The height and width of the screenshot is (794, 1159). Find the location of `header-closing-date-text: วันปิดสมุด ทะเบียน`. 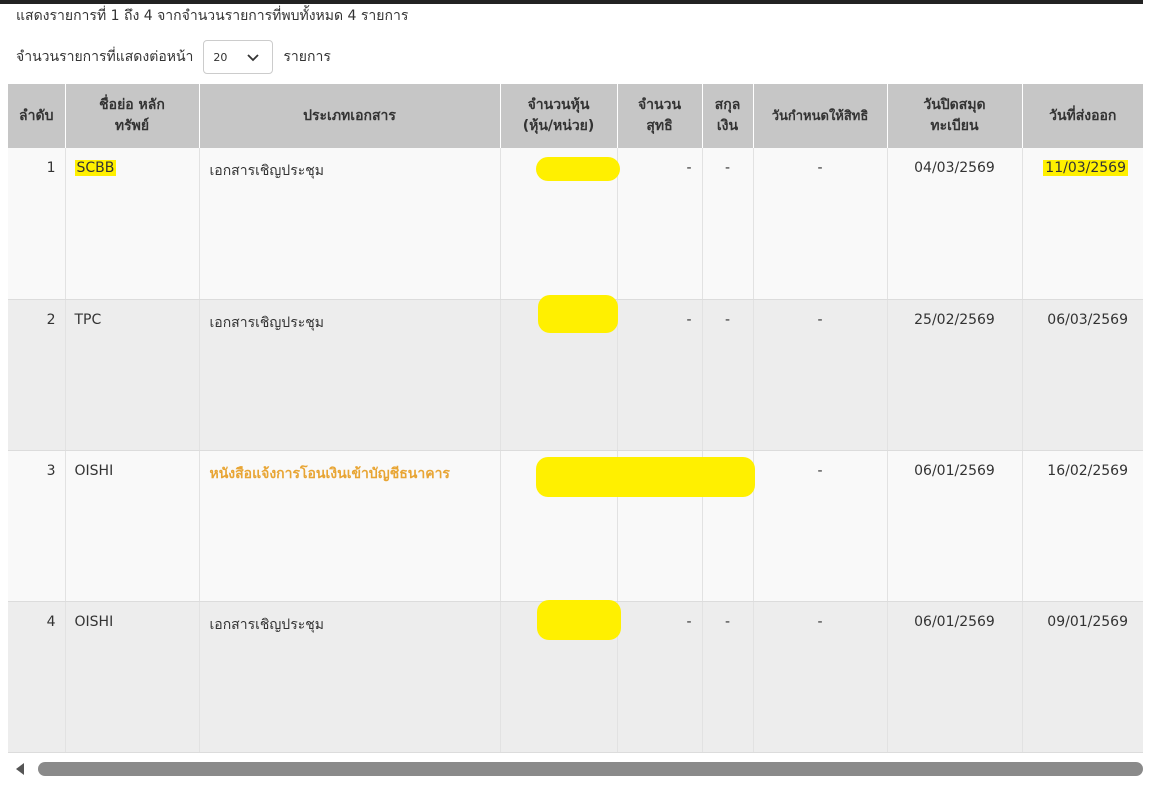

header-closing-date-text: วันปิดสมุด ทะเบียน is located at coordinates (954, 115).